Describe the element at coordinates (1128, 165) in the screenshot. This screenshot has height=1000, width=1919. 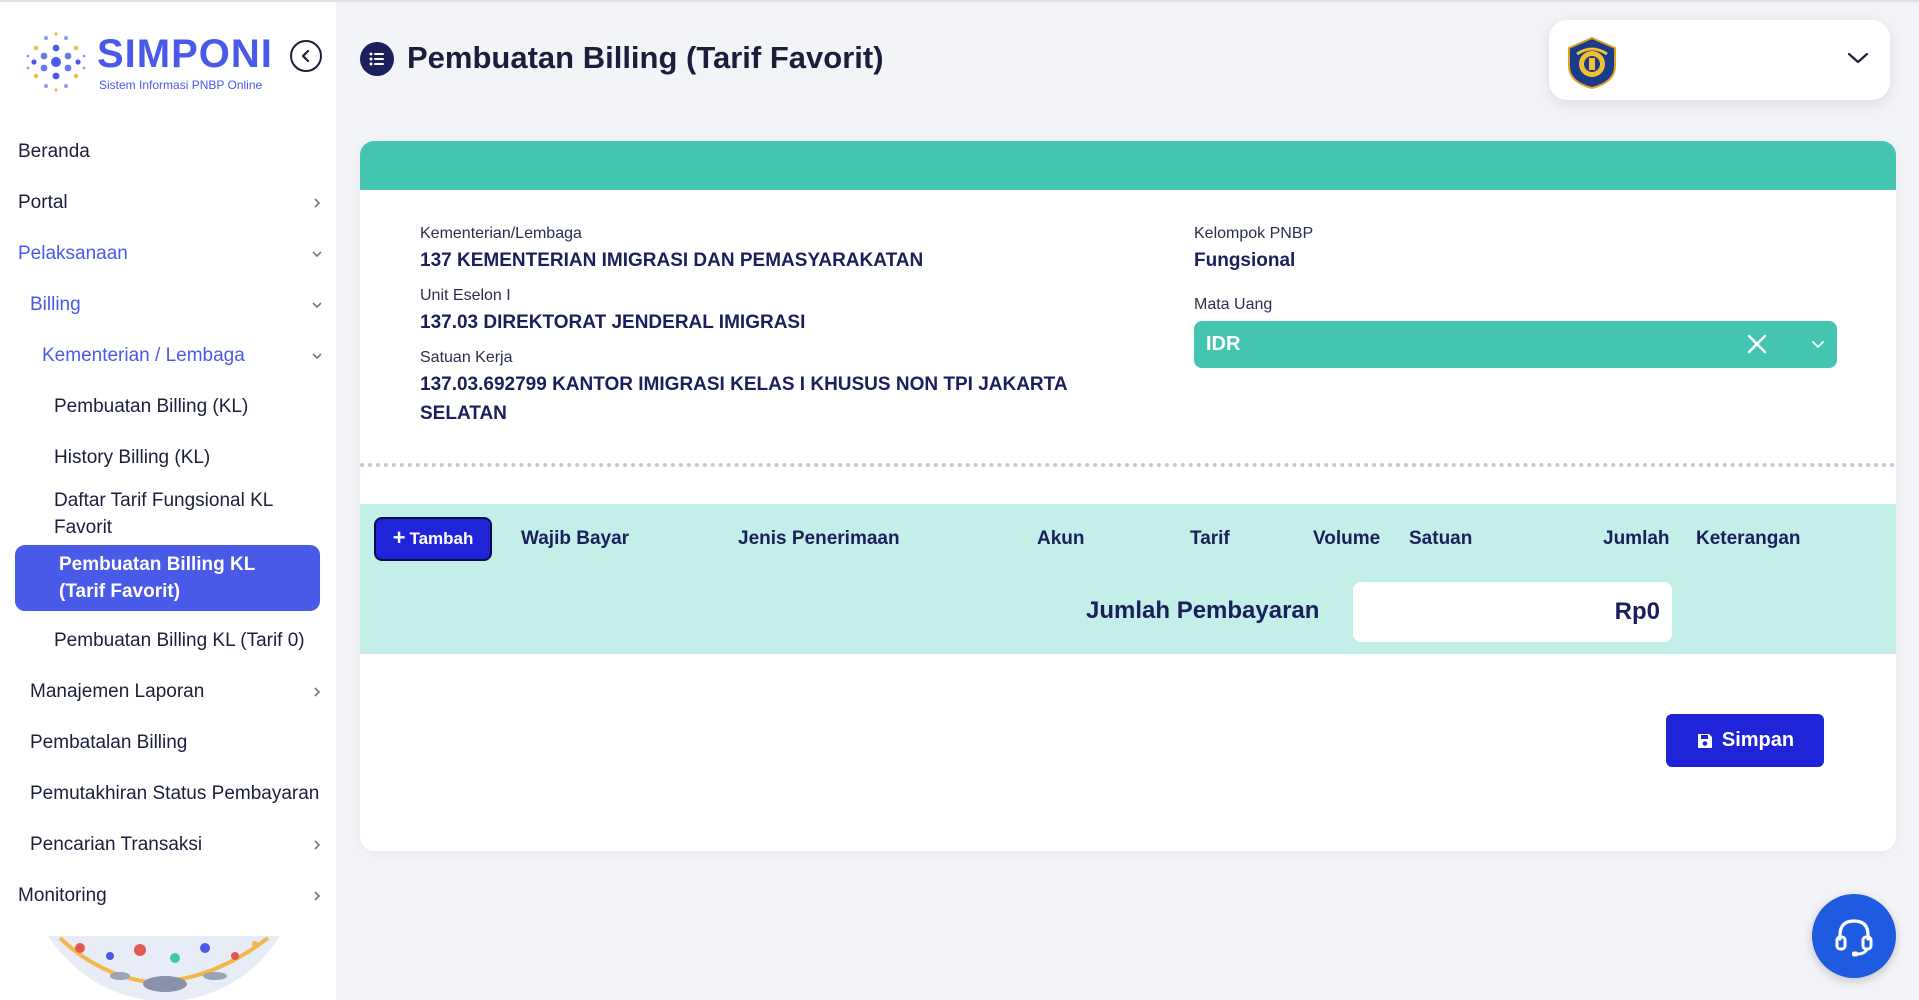
I see `card-header-bar` at that location.